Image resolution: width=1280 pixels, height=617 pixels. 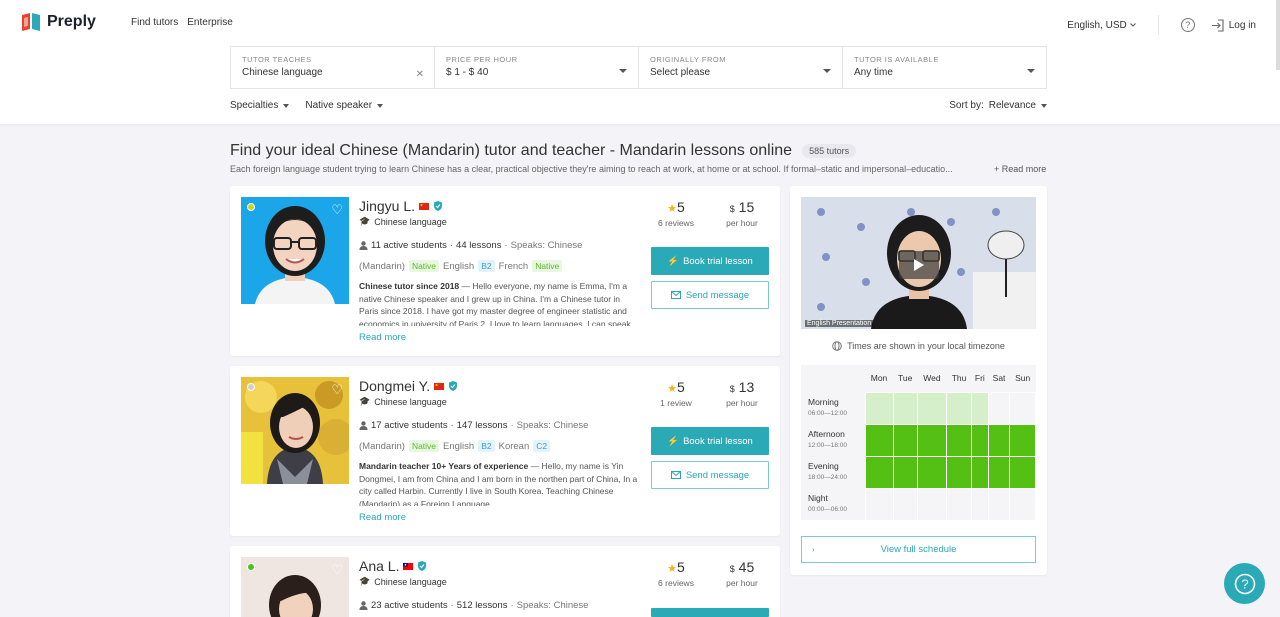 What do you see at coordinates (746, 207) in the screenshot?
I see `price-value: 15` at bounding box center [746, 207].